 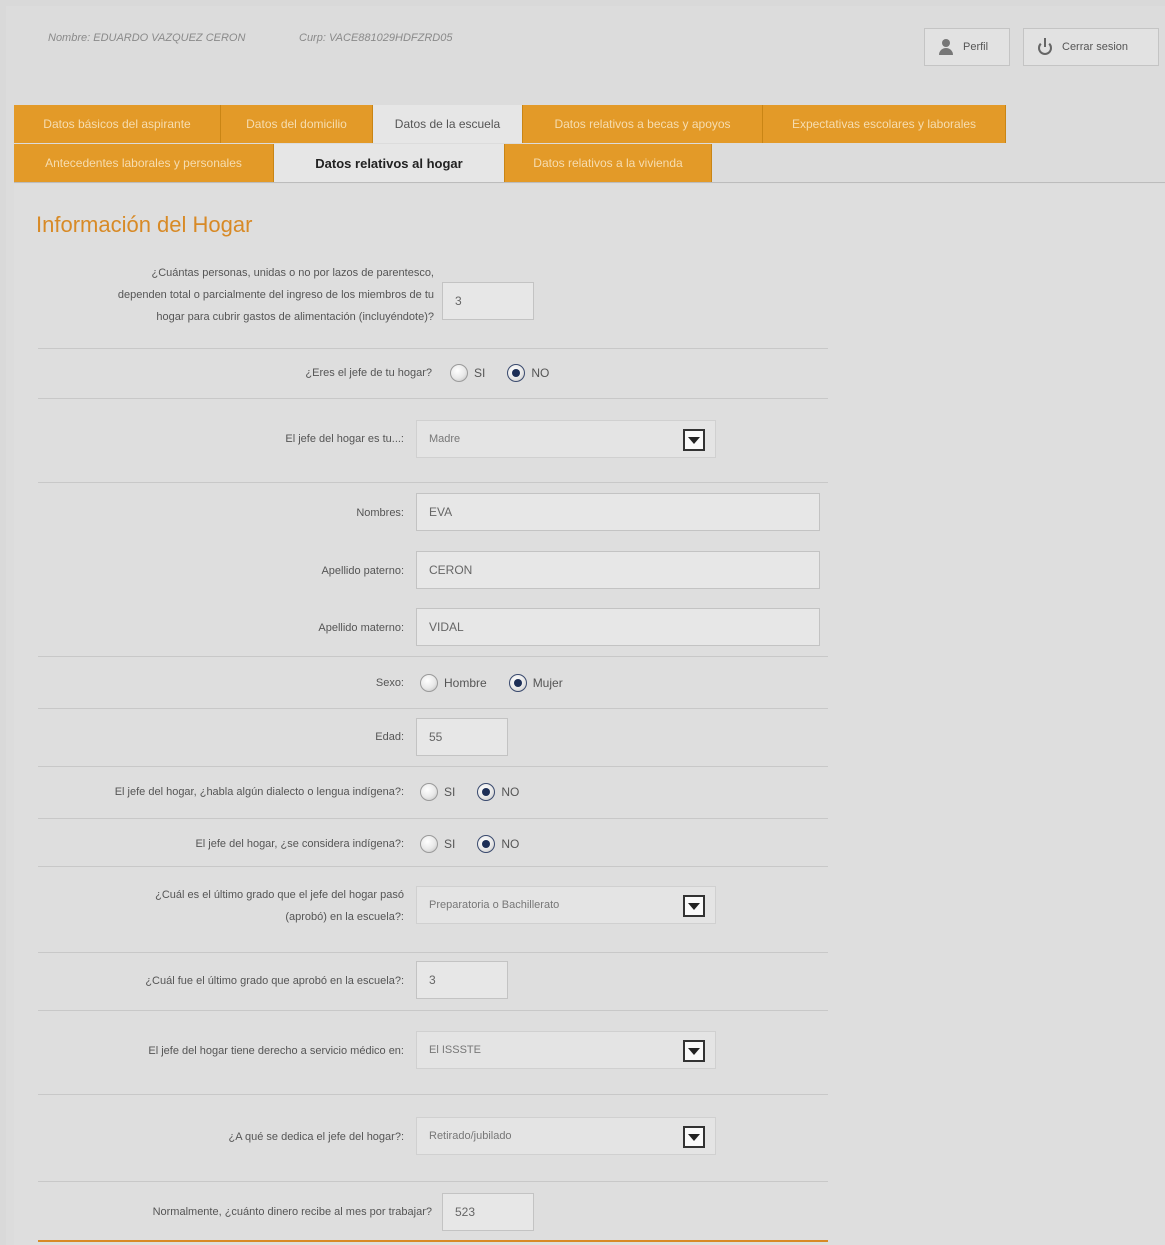 I want to click on jefe-label: ¿Eres el jefe de tu hogar?, so click(x=368, y=373).